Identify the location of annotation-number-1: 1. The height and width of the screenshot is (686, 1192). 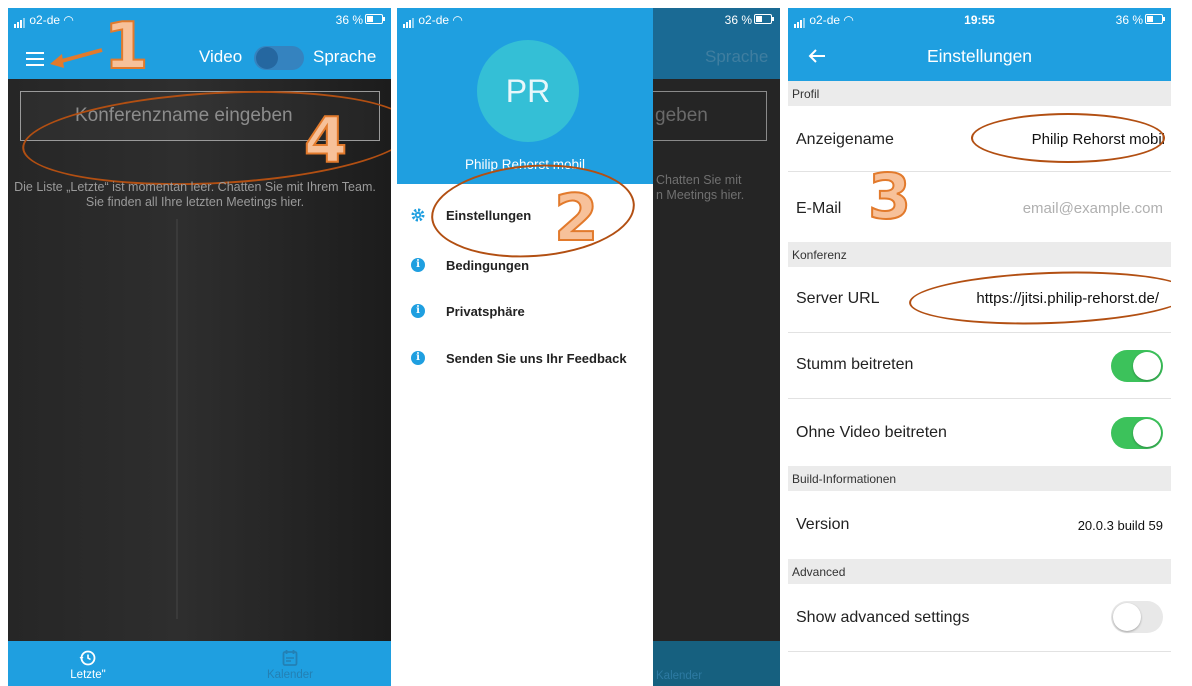
(126, 47).